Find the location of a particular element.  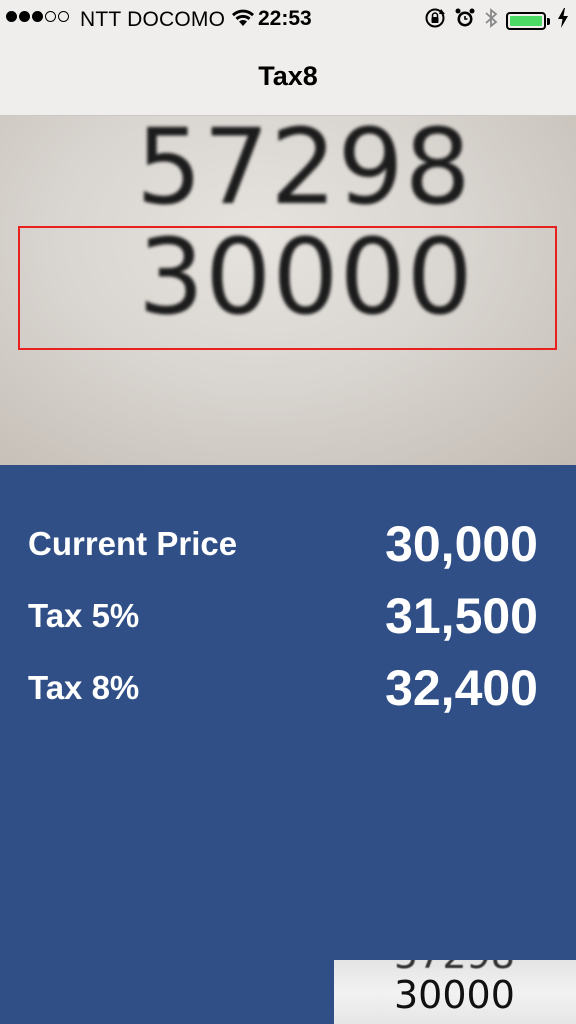

navigation-bar: Tax8 is located at coordinates (288, 78).